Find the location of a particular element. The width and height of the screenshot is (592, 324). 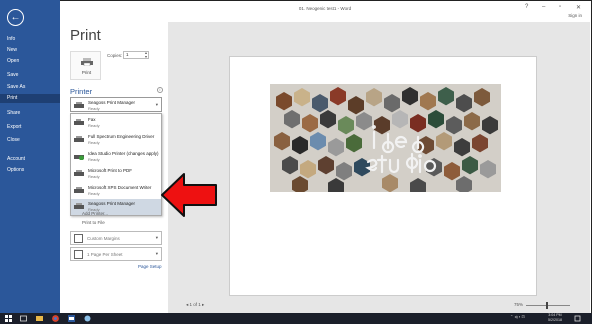

copies-label: Copies: is located at coordinates (115, 55).